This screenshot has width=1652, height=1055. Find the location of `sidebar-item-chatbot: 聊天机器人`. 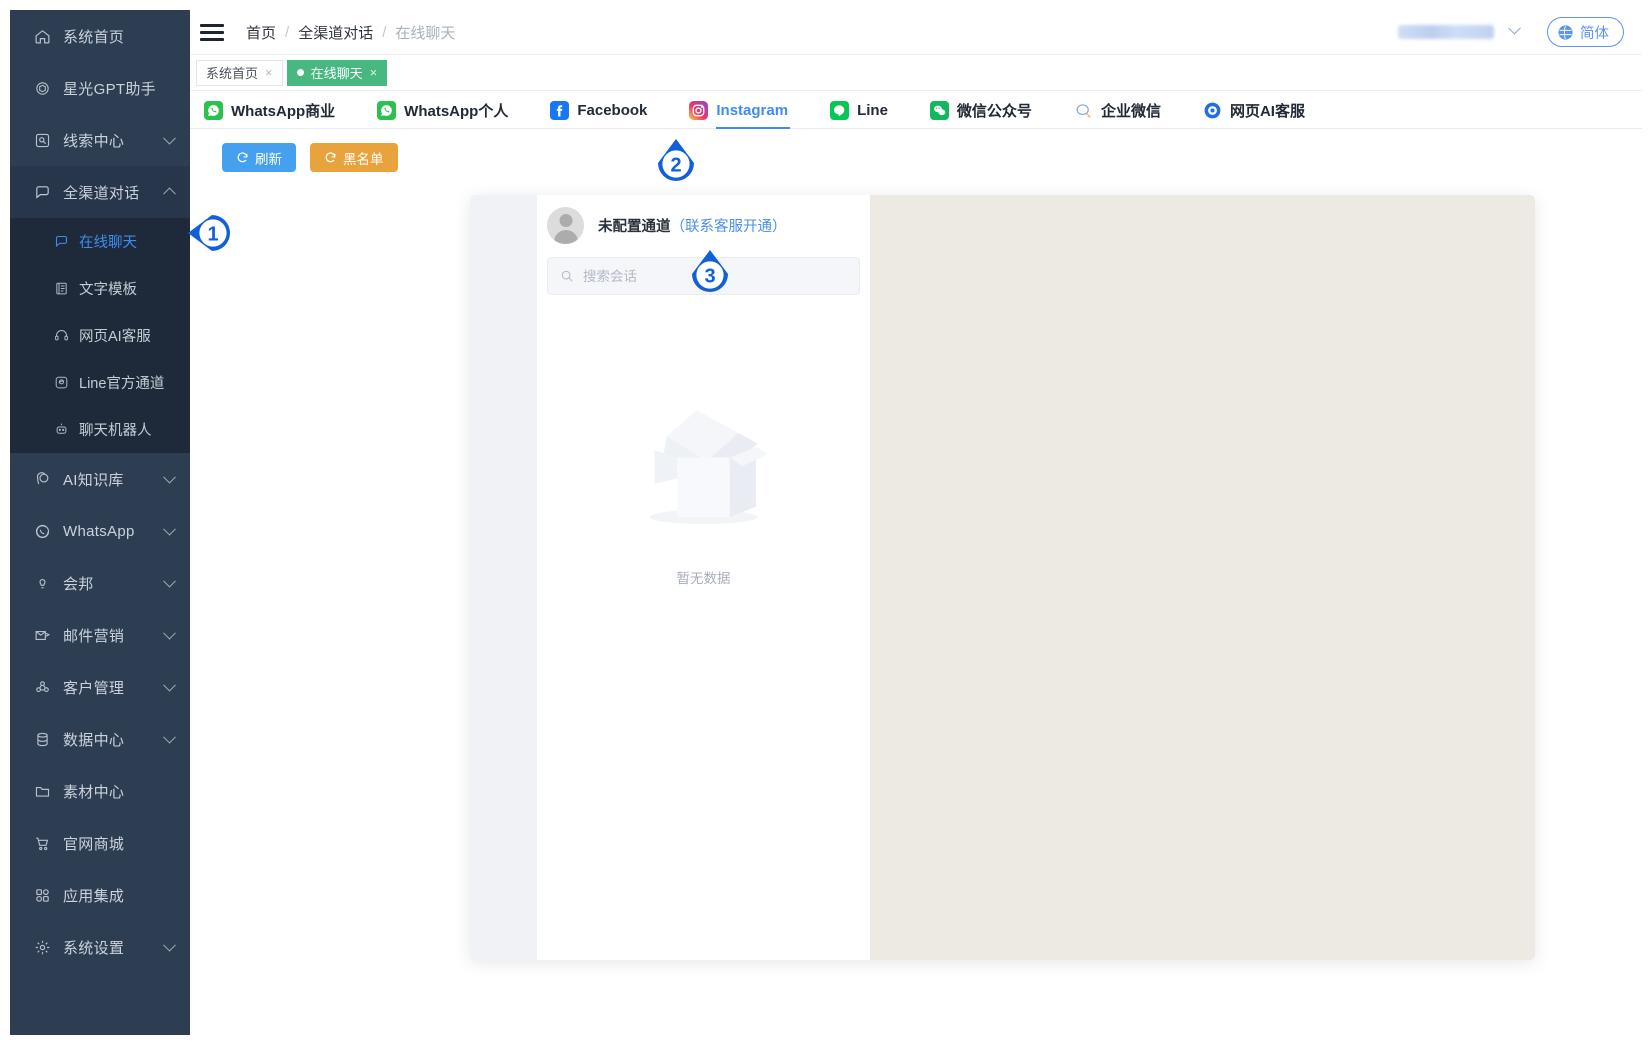

sidebar-item-chatbot: 聊天机器人 is located at coordinates (100, 429).